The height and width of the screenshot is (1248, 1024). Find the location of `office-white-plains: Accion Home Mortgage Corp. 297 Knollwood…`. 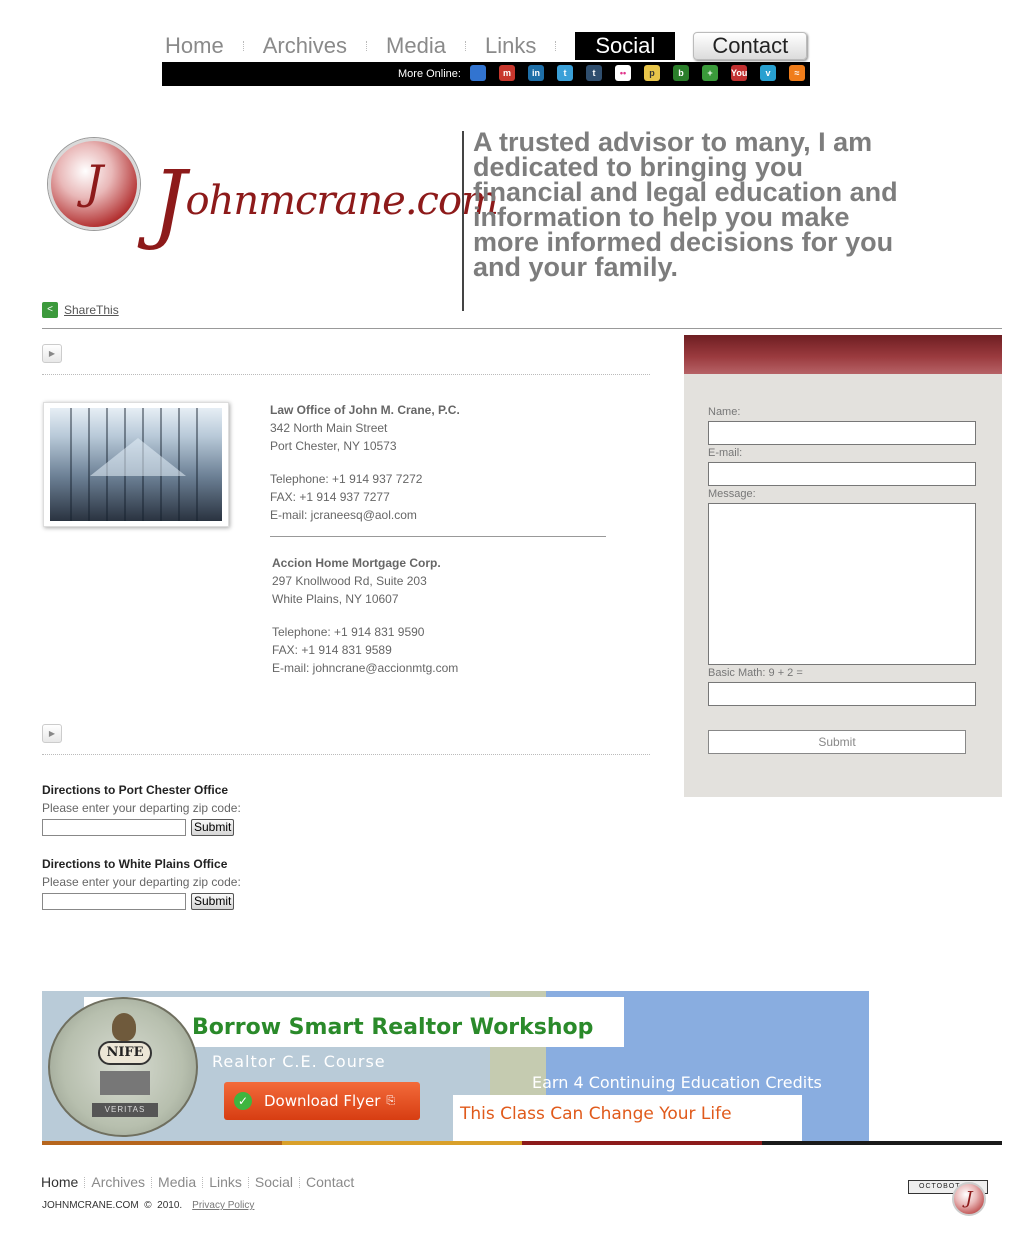

office-white-plains: Accion Home Mortgage Corp. 297 Knollwood… is located at coordinates (365, 615).